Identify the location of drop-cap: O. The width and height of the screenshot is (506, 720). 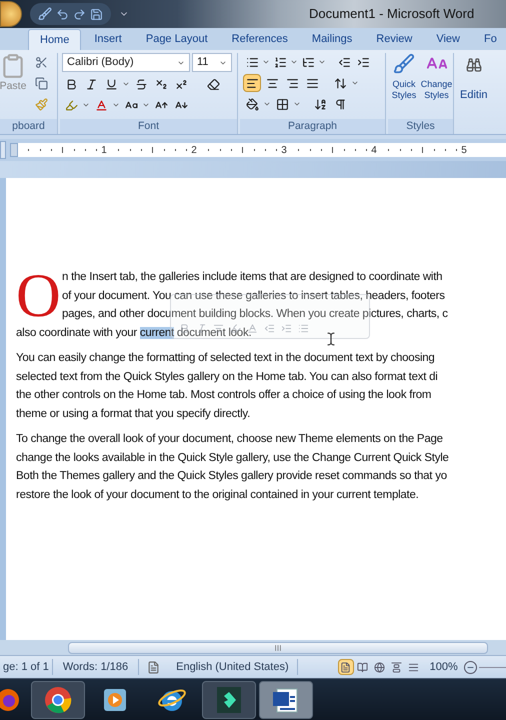
(38, 297).